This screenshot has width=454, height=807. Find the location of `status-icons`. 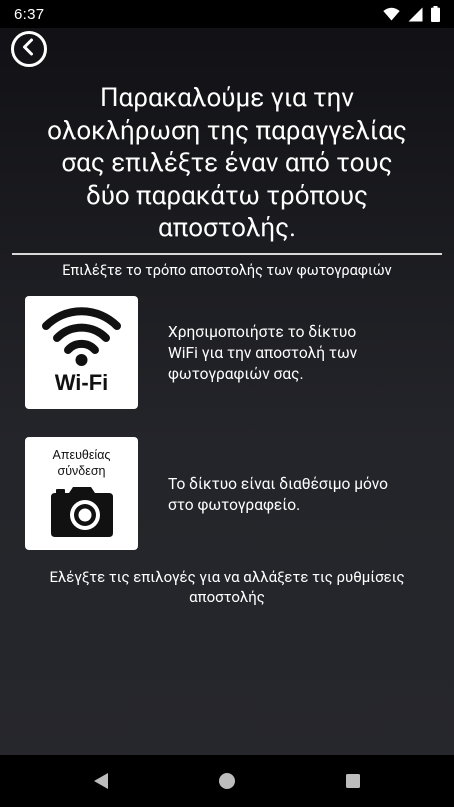

status-icons is located at coordinates (411, 14).